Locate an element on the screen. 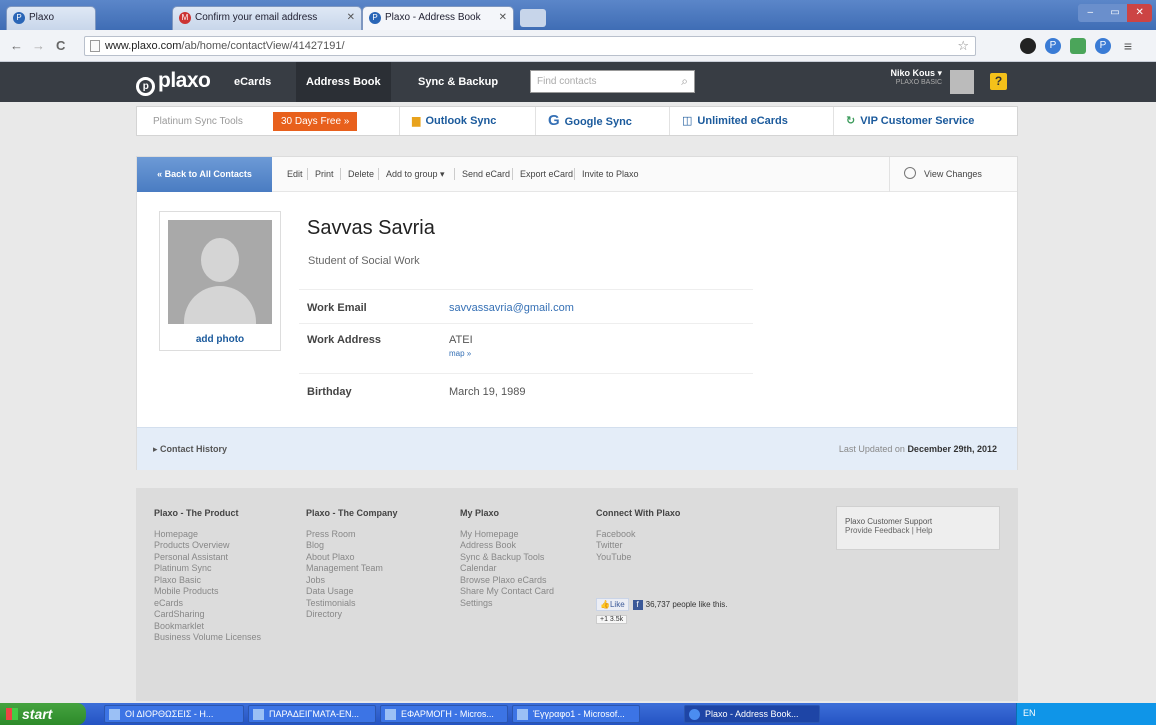 The image size is (1156, 725). facebook-like-button: 👍Like is located at coordinates (612, 604).